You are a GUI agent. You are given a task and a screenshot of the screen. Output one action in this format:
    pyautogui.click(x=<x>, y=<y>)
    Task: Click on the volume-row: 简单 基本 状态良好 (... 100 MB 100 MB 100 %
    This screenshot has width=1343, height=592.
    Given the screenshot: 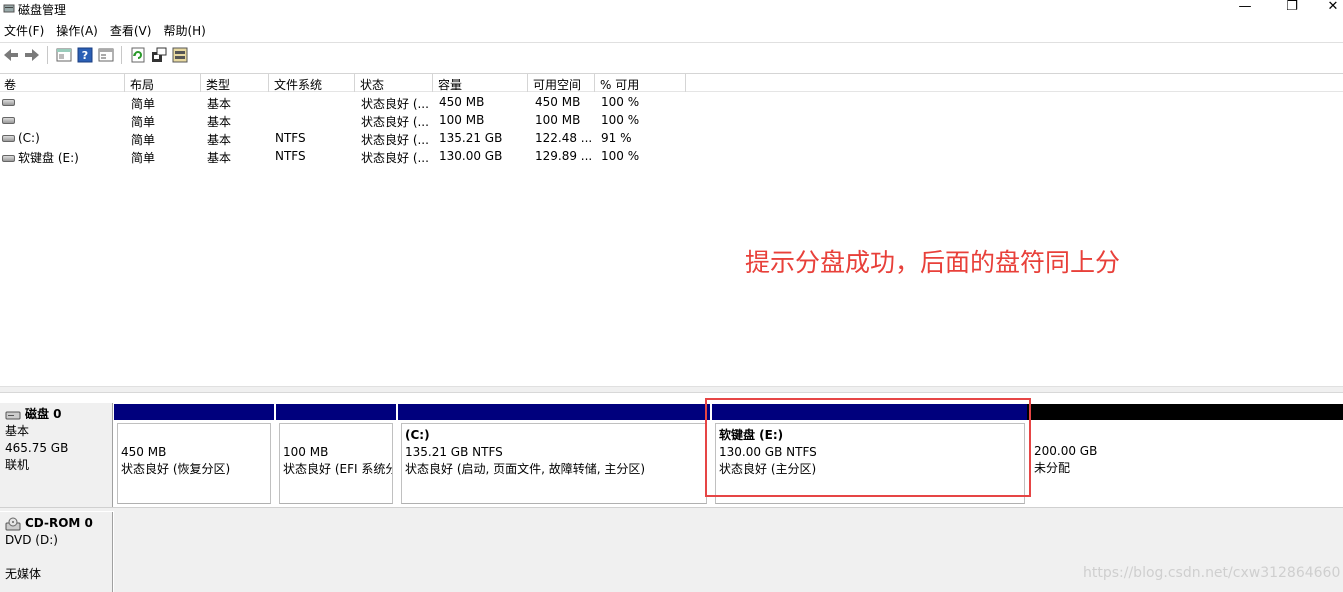 What is the action you would take?
    pyautogui.click(x=350, y=121)
    